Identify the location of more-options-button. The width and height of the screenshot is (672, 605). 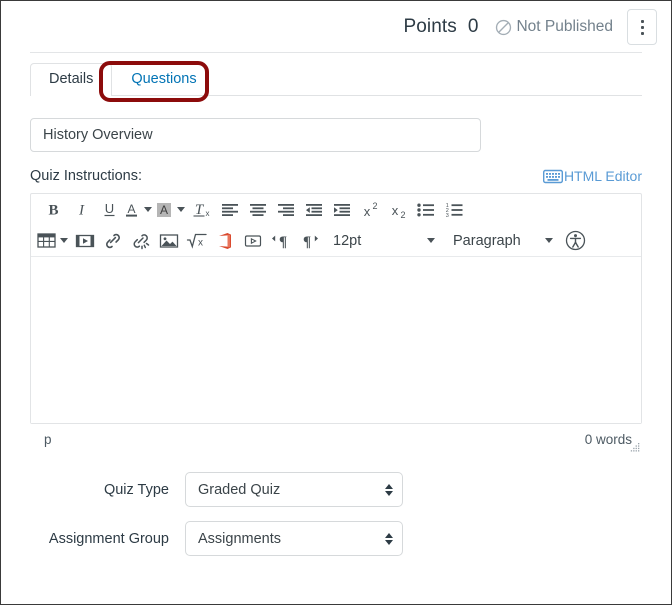
(642, 27).